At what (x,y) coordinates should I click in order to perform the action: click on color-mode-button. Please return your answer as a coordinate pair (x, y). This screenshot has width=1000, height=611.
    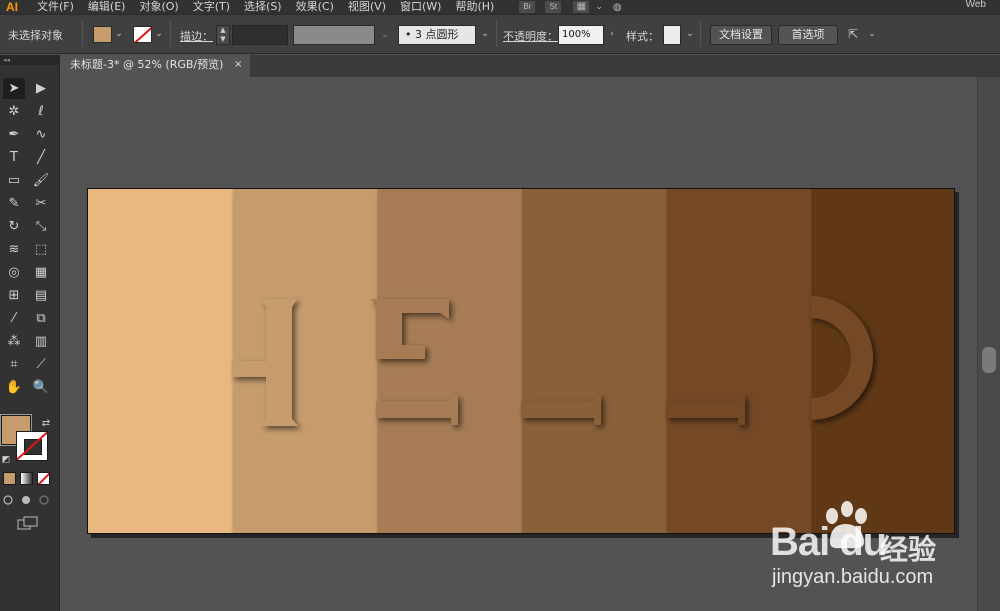
    Looking at the image, I should click on (9, 478).